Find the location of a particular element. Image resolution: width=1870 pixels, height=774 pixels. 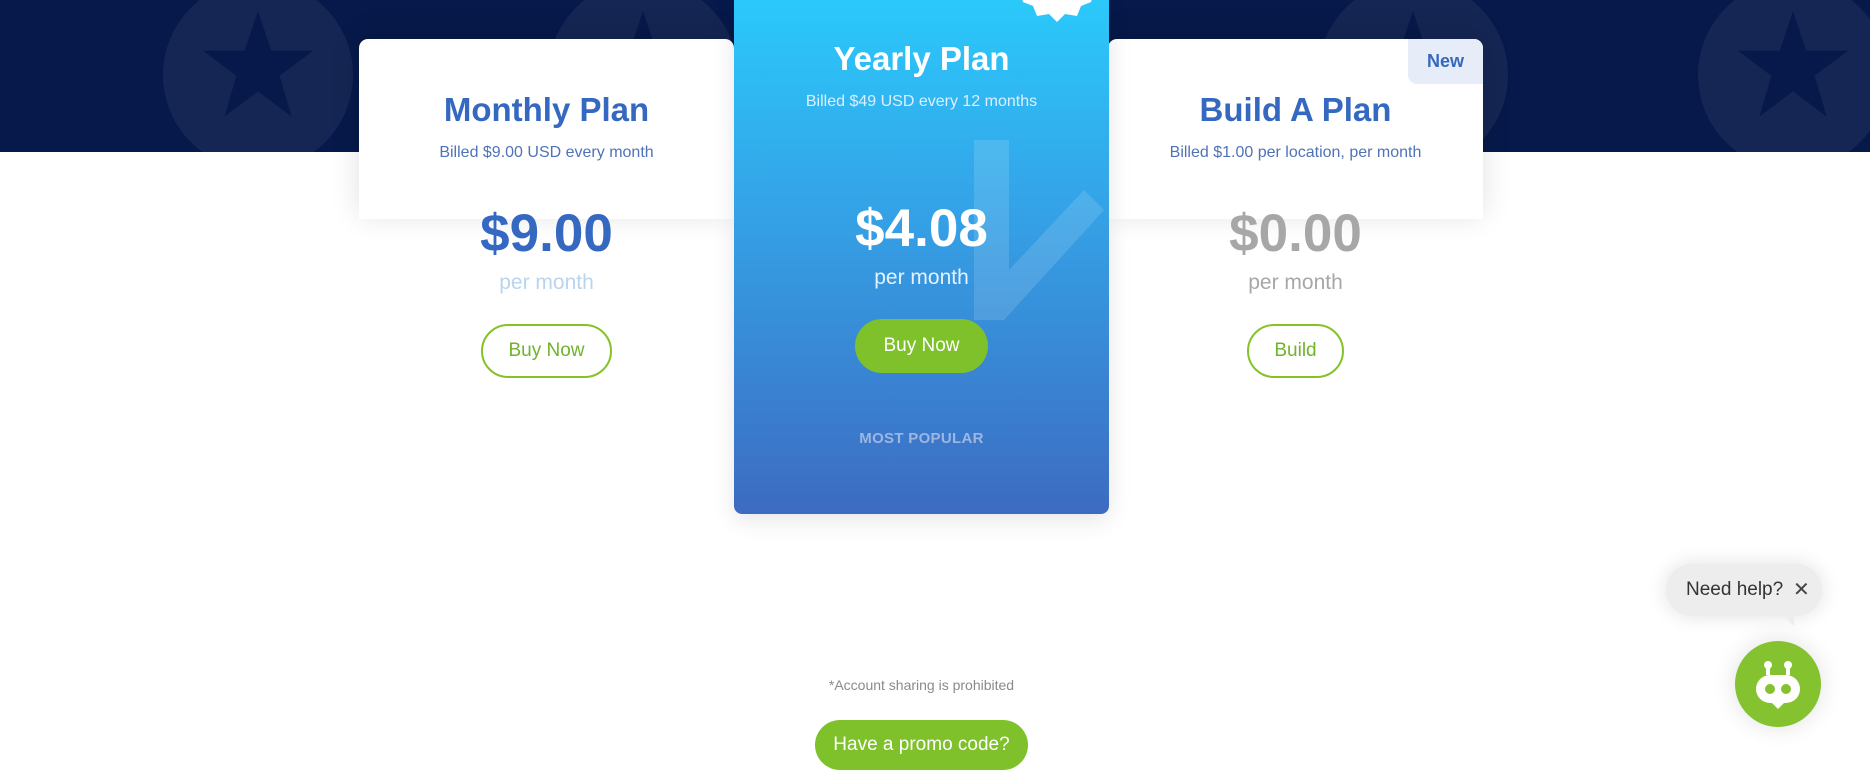

plan-title: Monthly Plan is located at coordinates (546, 109).